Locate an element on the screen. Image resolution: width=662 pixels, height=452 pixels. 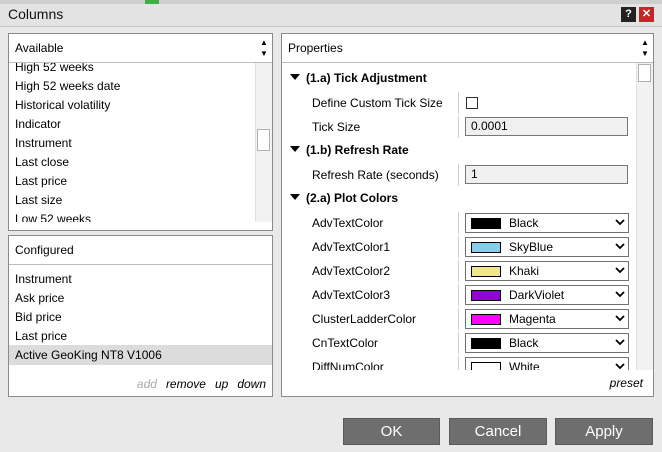
tick-size-input: 0.0001 is located at coordinates (546, 126).